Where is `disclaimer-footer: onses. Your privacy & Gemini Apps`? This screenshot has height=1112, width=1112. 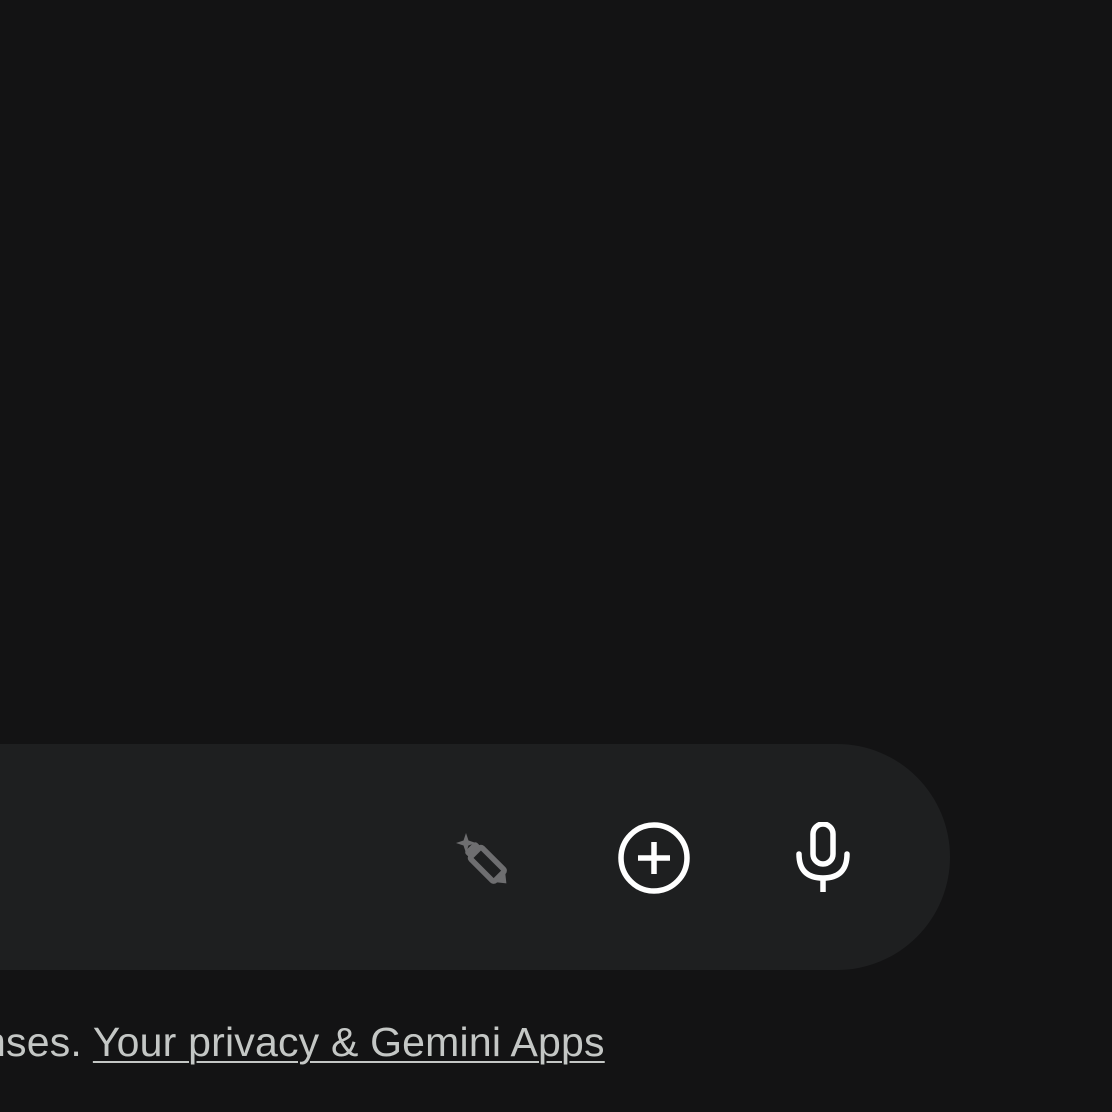 disclaimer-footer: onses. Your privacy & Gemini Apps is located at coordinates (302, 1042).